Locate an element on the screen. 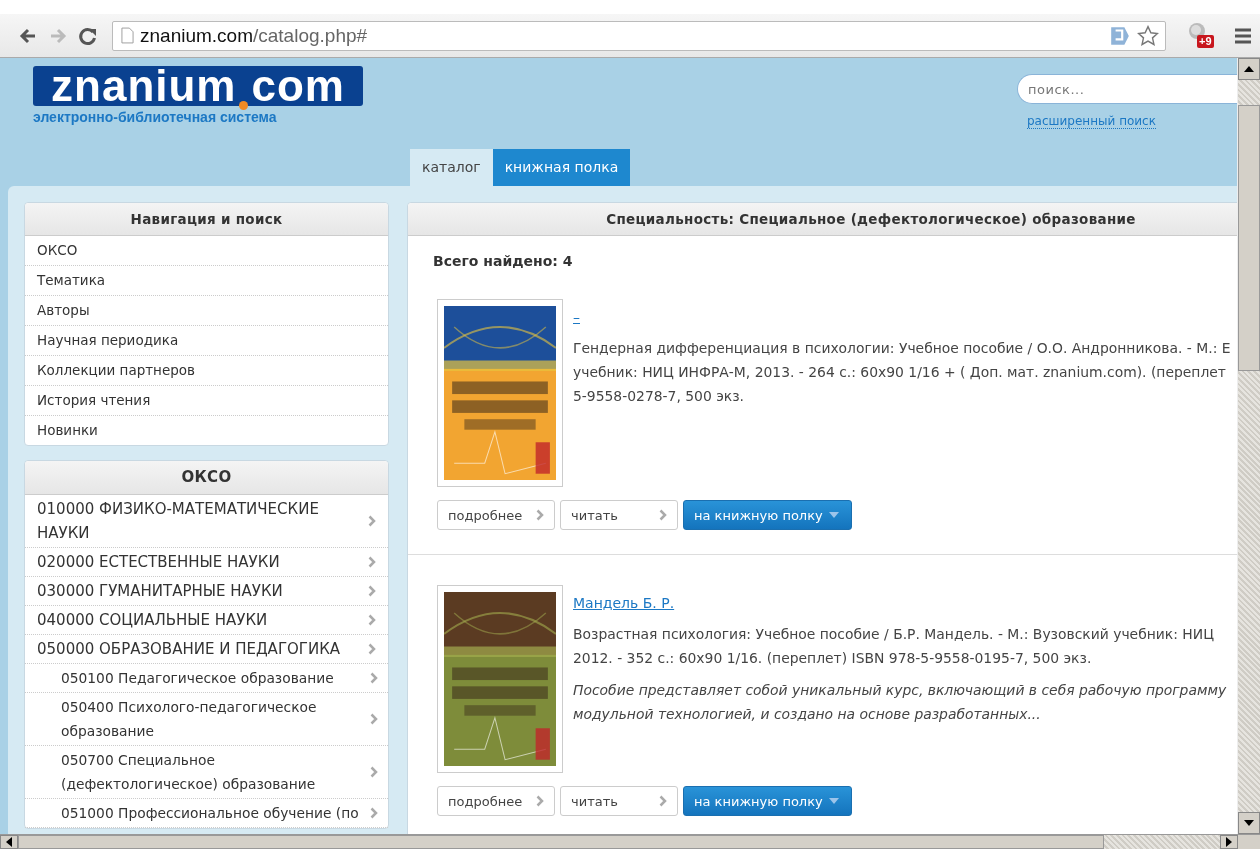  nav-item: Тематика is located at coordinates (206, 281).